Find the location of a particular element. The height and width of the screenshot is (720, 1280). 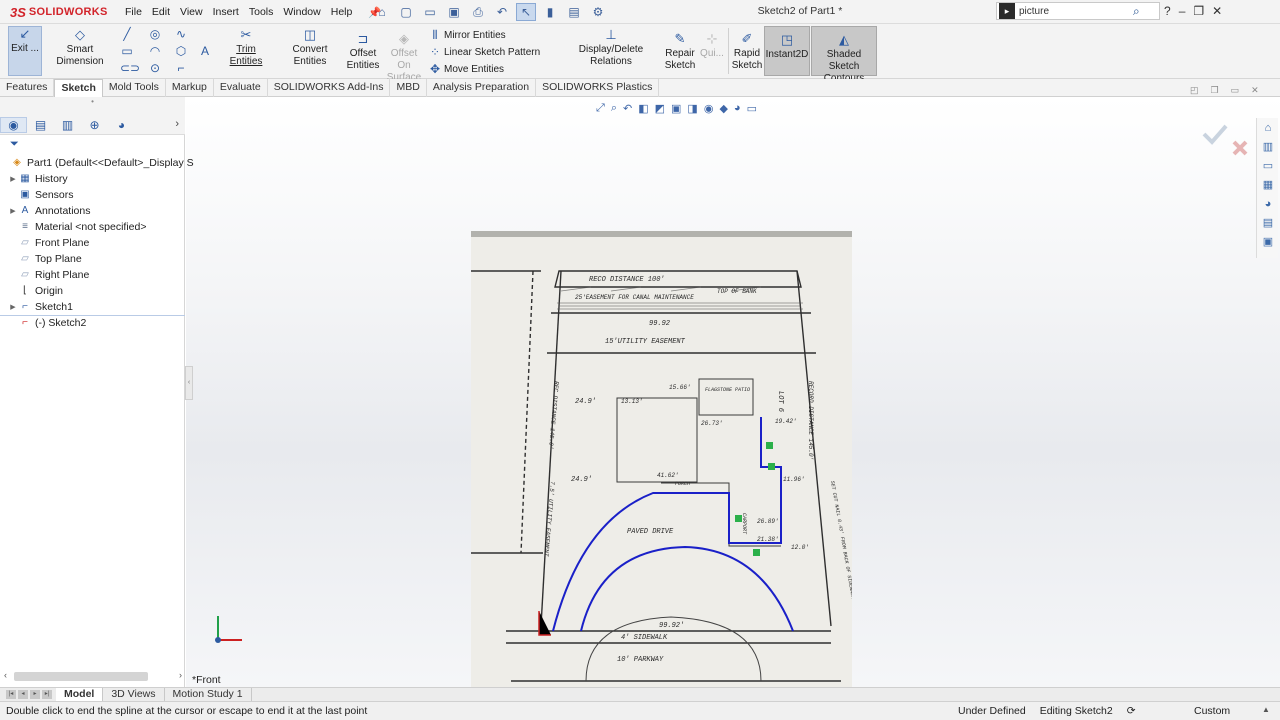

select-icon: ↖ is located at coordinates (526, 12).